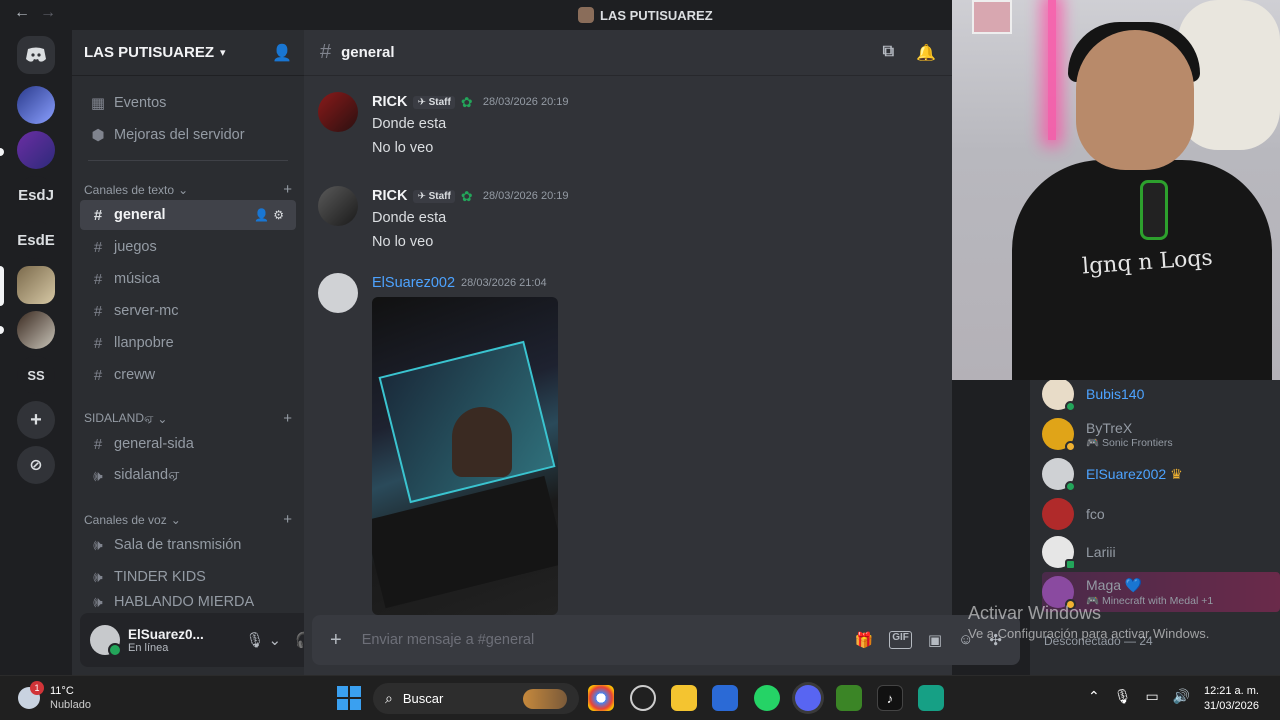 Image resolution: width=1280 pixels, height=720 pixels. I want to click on server-header: LAS PUTISUAREZ ▾ 👤, so click(188, 53).